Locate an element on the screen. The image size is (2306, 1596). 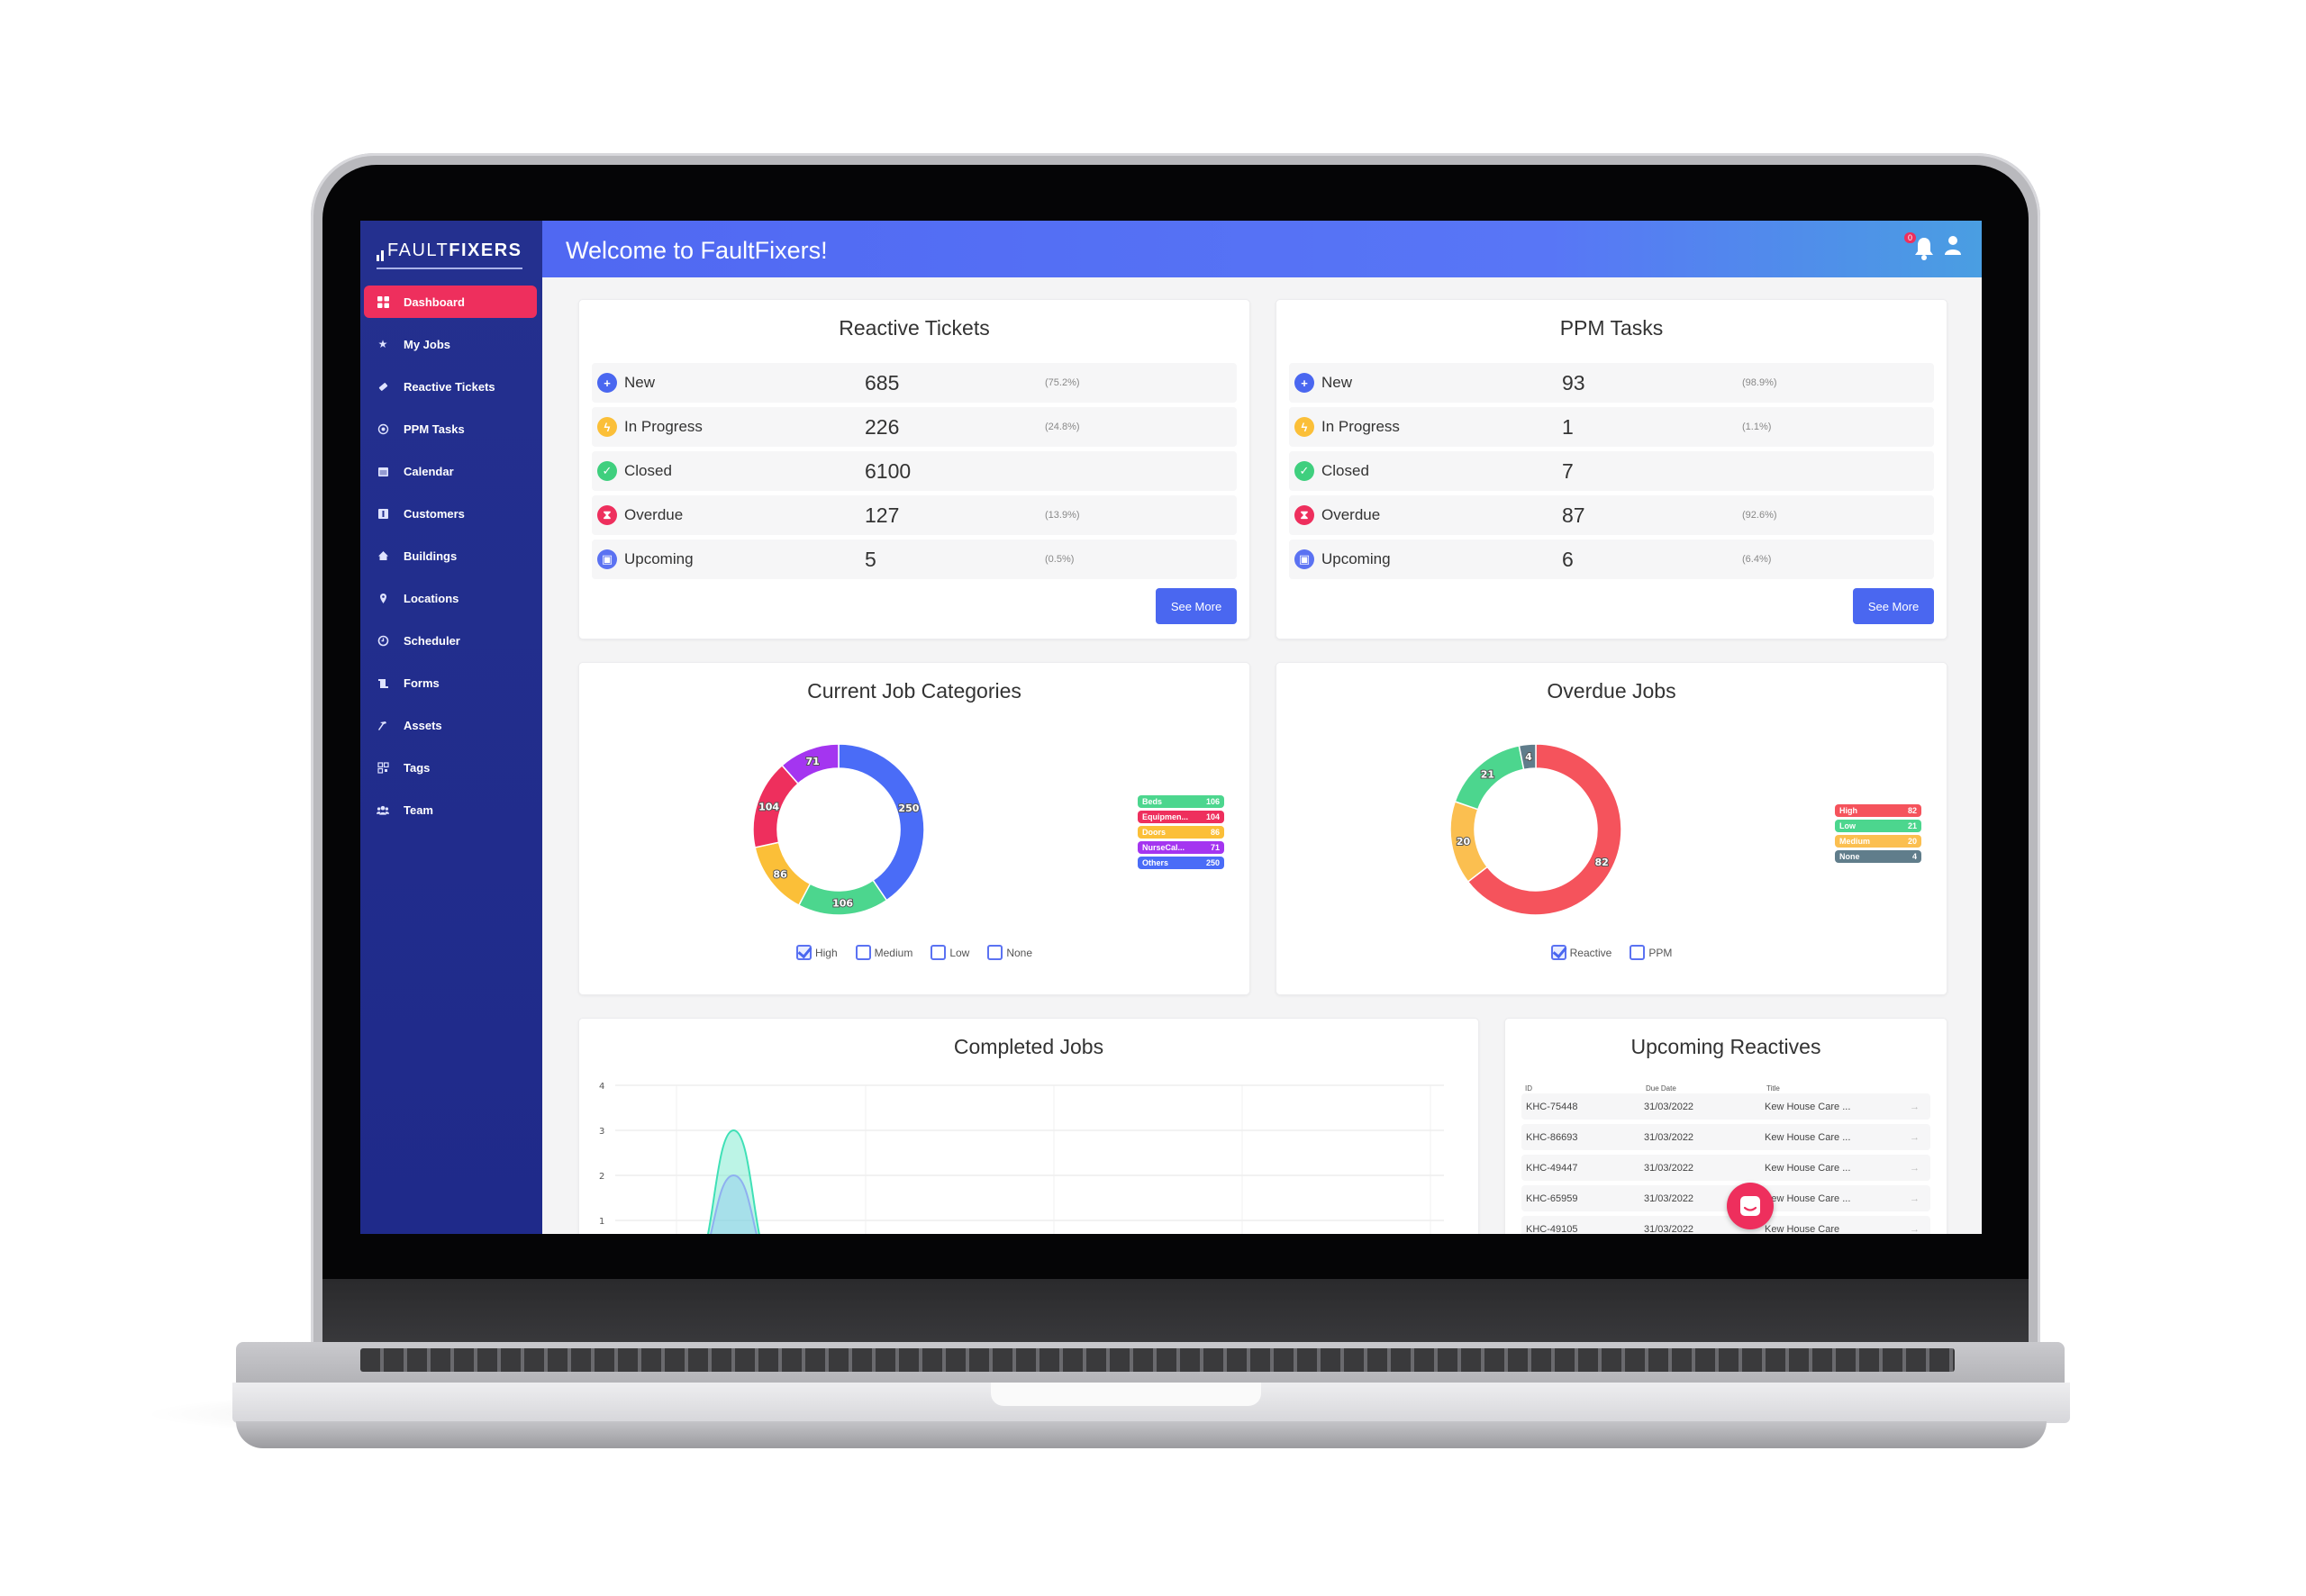
stat-percentage: (92.6%) is located at coordinates (1759, 515).